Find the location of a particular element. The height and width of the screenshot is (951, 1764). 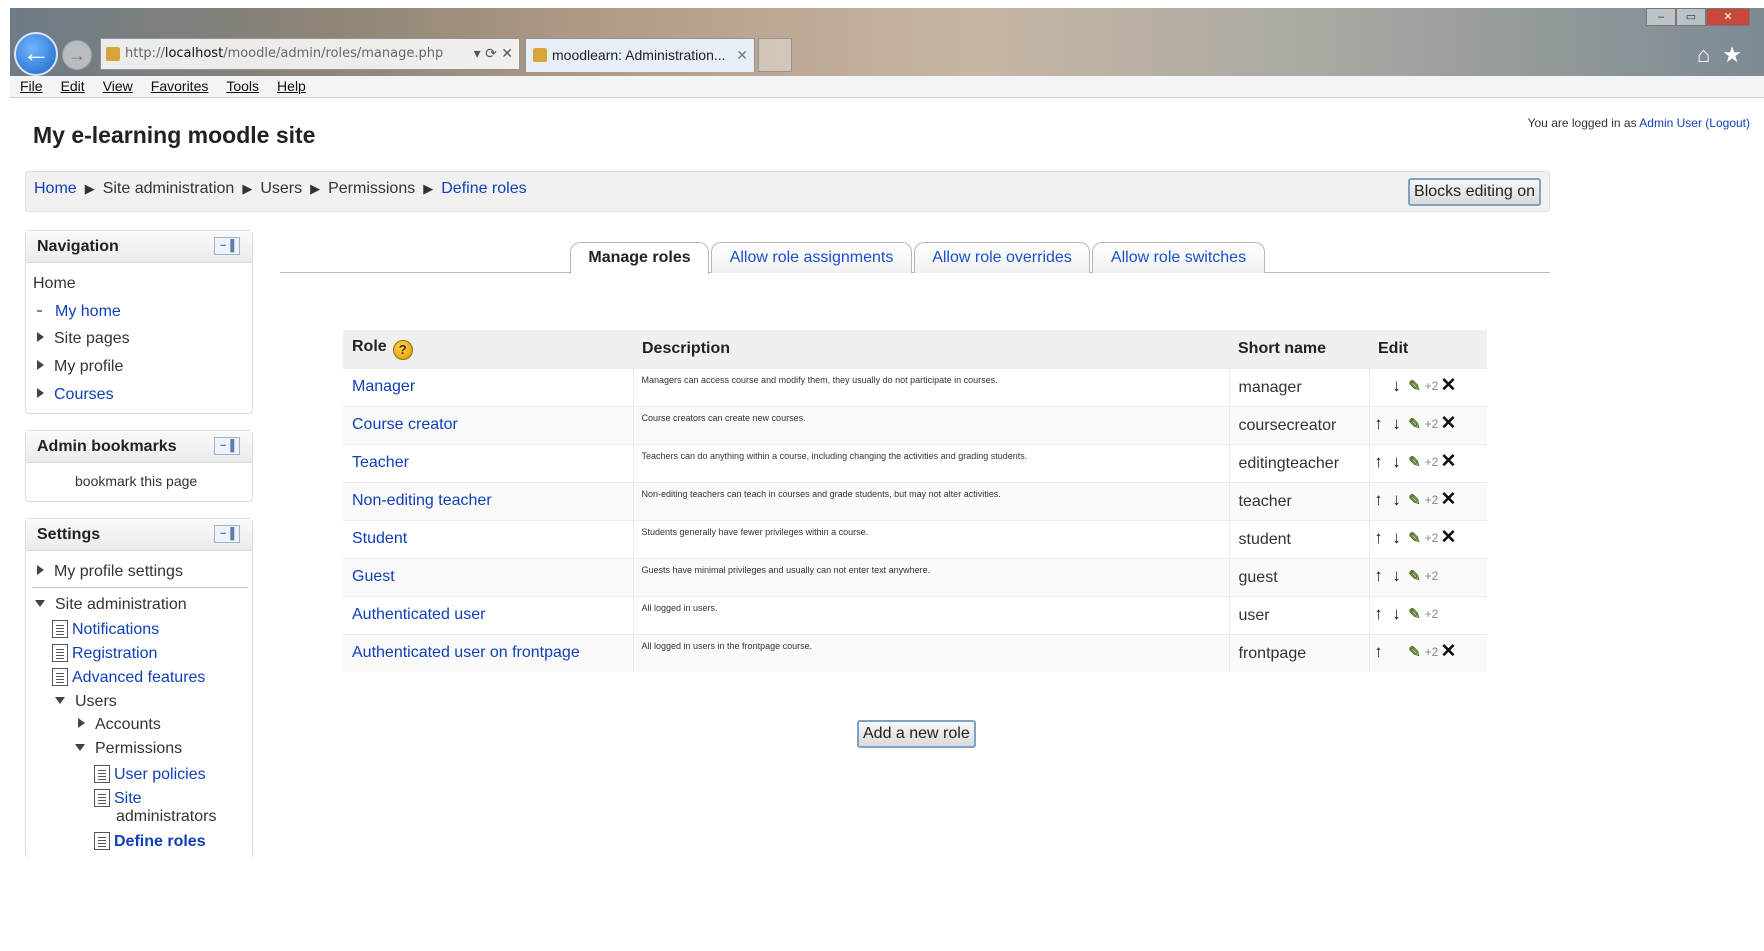

tab-allow-role-assignments-link: Allow role assignments is located at coordinates (812, 257).